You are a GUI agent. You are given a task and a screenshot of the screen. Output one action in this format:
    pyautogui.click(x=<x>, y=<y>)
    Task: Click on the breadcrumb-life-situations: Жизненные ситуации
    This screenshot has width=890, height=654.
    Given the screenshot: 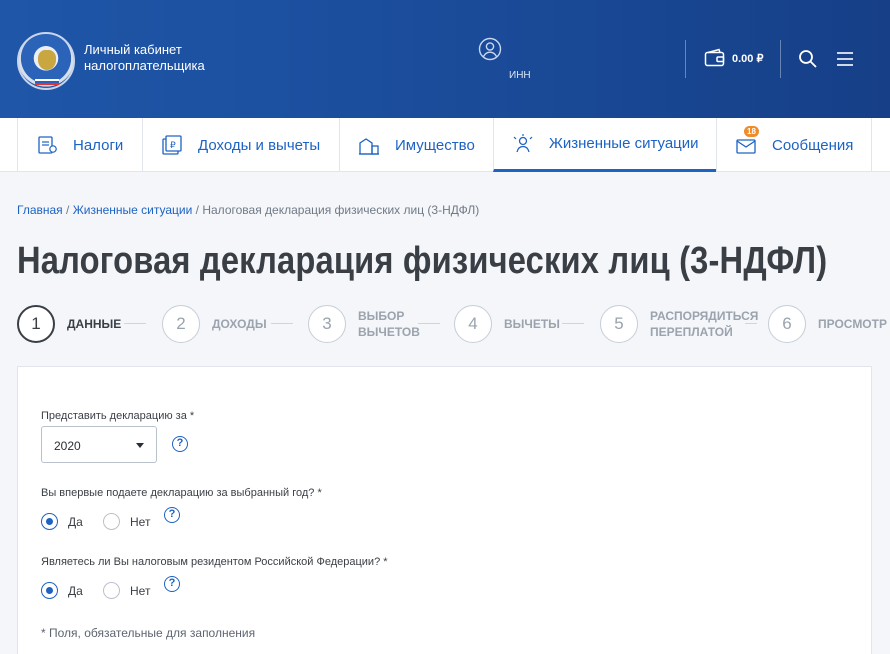 What is the action you would take?
    pyautogui.click(x=133, y=210)
    